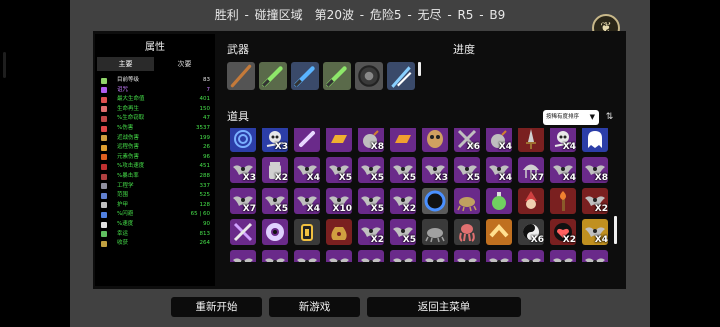 Image resolution: width=720 pixels, height=327 pixels. I want to click on stat-value: 525, so click(205, 195).